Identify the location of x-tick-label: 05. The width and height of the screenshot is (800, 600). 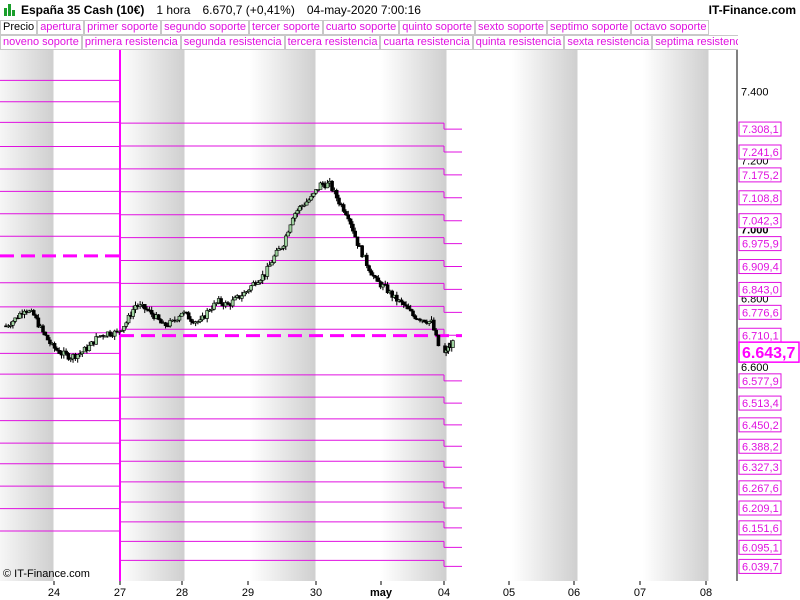
(509, 593).